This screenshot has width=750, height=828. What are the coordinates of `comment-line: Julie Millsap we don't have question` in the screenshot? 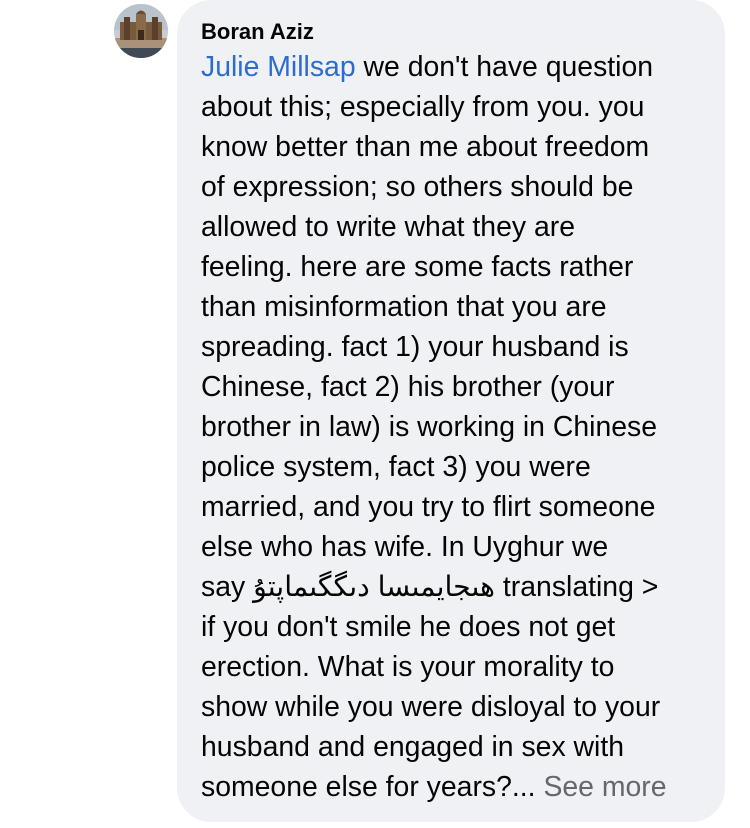 It's located at (452, 67).